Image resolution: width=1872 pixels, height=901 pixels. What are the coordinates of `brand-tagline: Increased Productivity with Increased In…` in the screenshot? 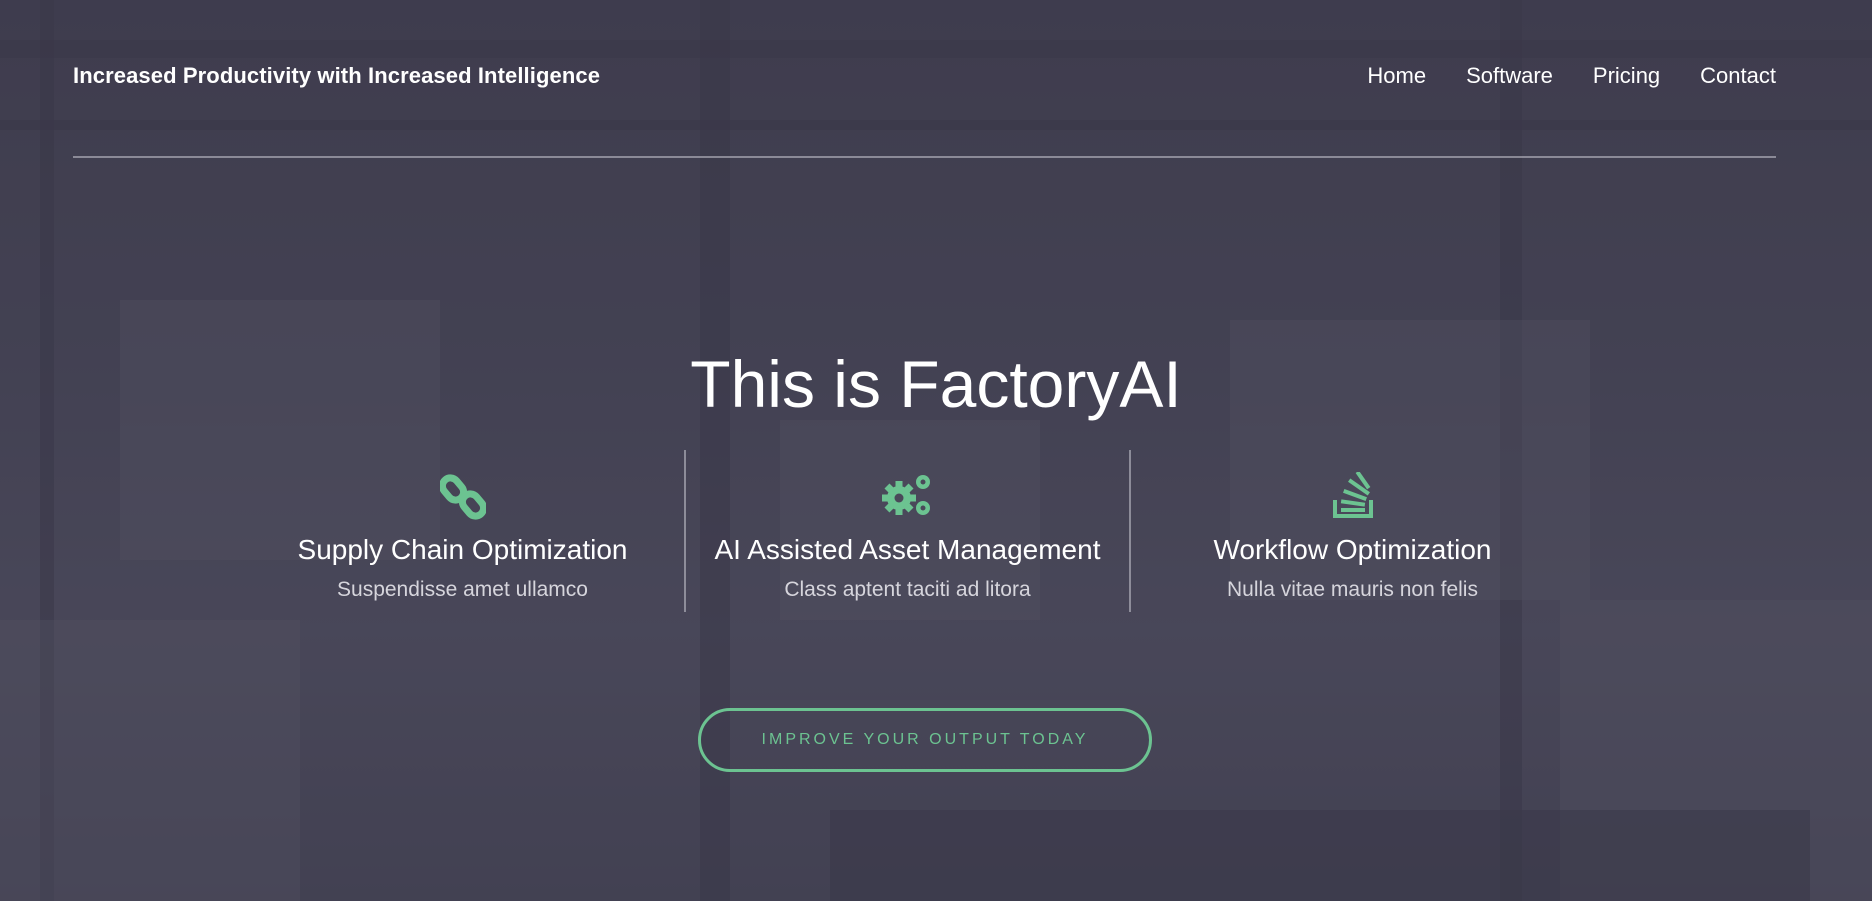 It's located at (336, 76).